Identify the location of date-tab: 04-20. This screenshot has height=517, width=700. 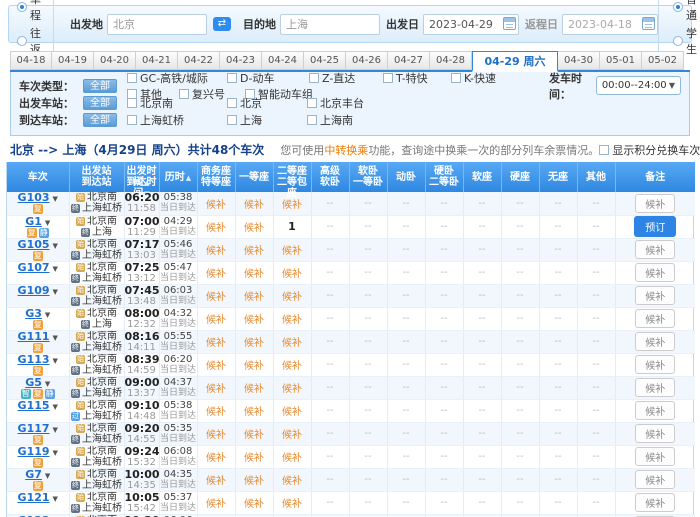
(115, 60).